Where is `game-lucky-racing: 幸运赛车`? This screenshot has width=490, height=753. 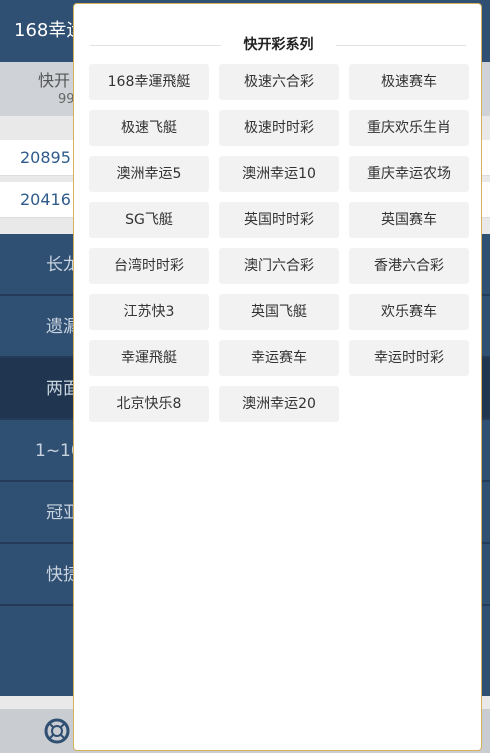 game-lucky-racing: 幸运赛车 is located at coordinates (279, 358).